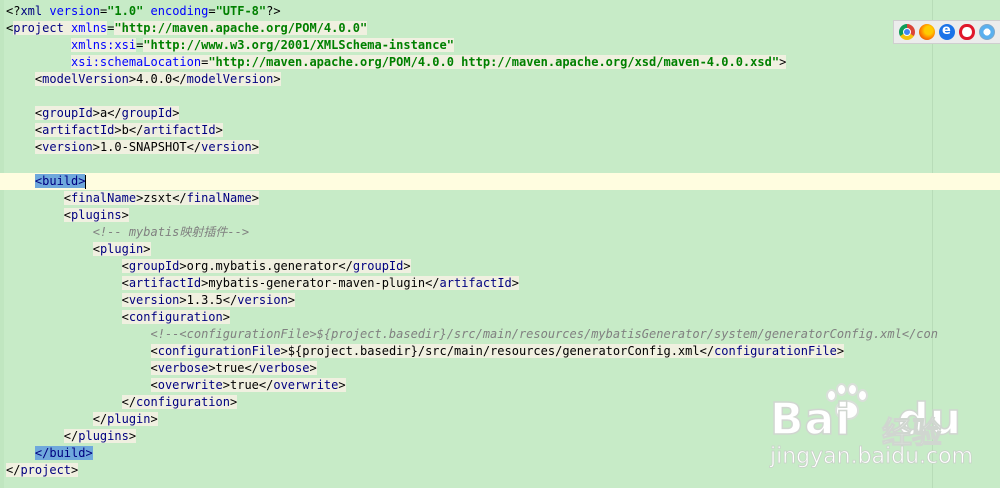 The image size is (1000, 488). What do you see at coordinates (103, 436) in the screenshot?
I see `code-token: plugins` at bounding box center [103, 436].